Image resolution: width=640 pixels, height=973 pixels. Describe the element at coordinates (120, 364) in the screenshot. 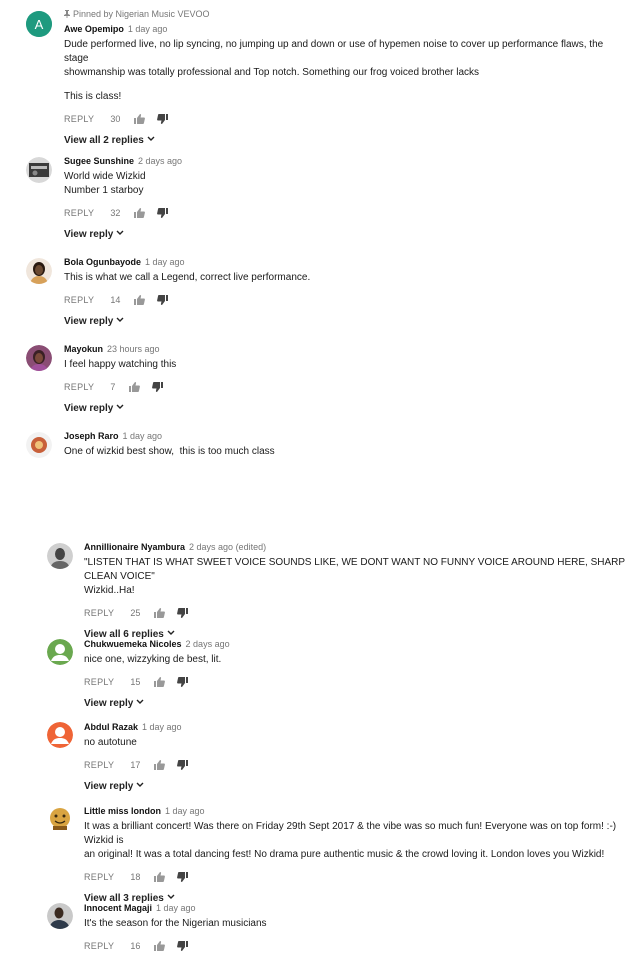

I see `comment-text: I feel happy watching this` at that location.